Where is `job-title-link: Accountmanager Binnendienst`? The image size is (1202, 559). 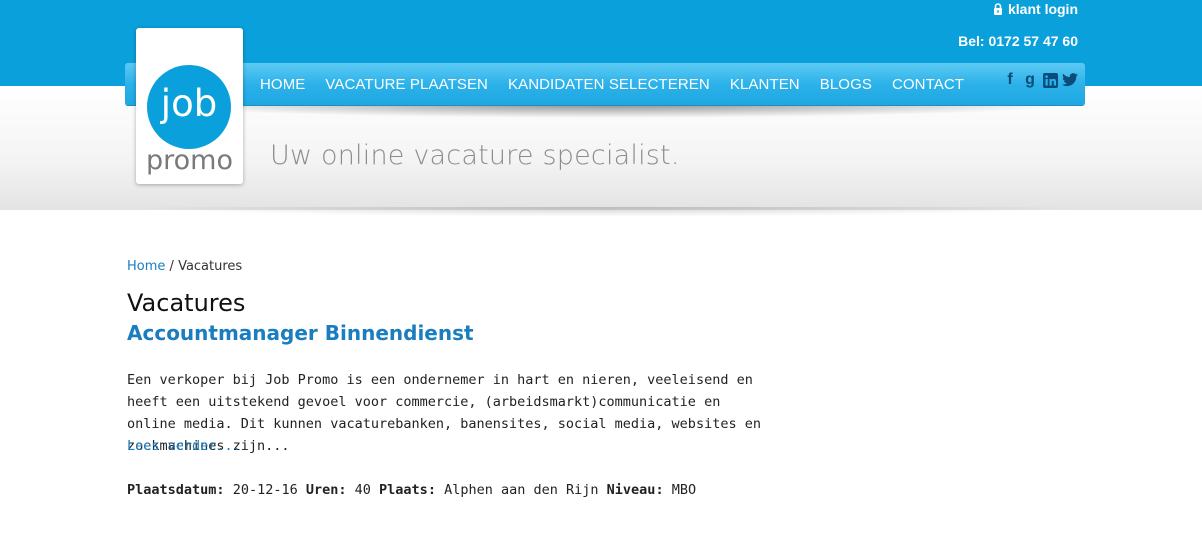
job-title-link: Accountmanager Binnendienst is located at coordinates (300, 333).